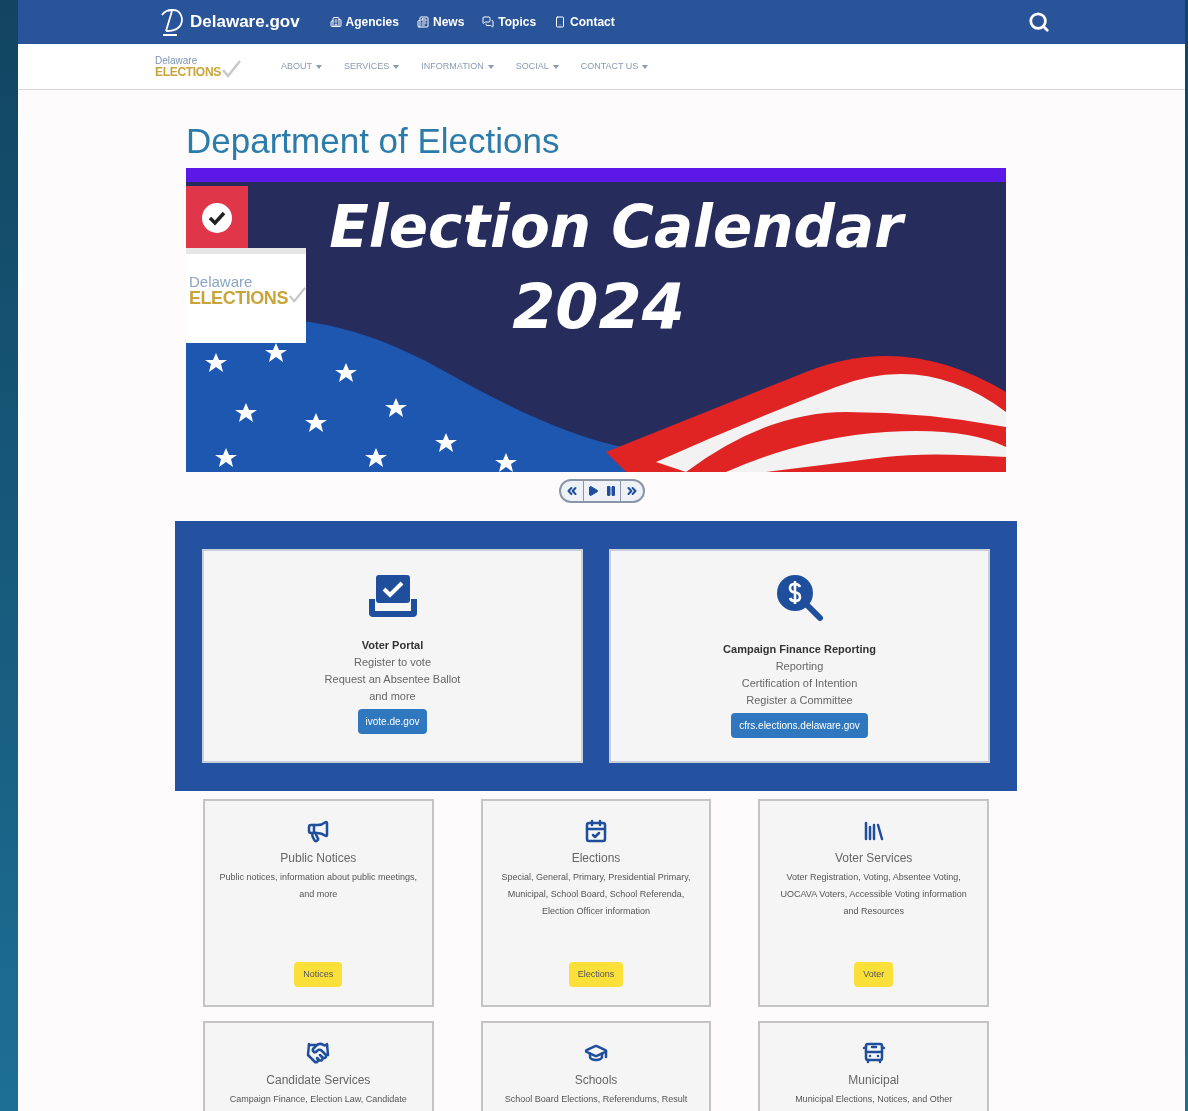  What do you see at coordinates (596, 1080) in the screenshot?
I see `card-title: Schools` at bounding box center [596, 1080].